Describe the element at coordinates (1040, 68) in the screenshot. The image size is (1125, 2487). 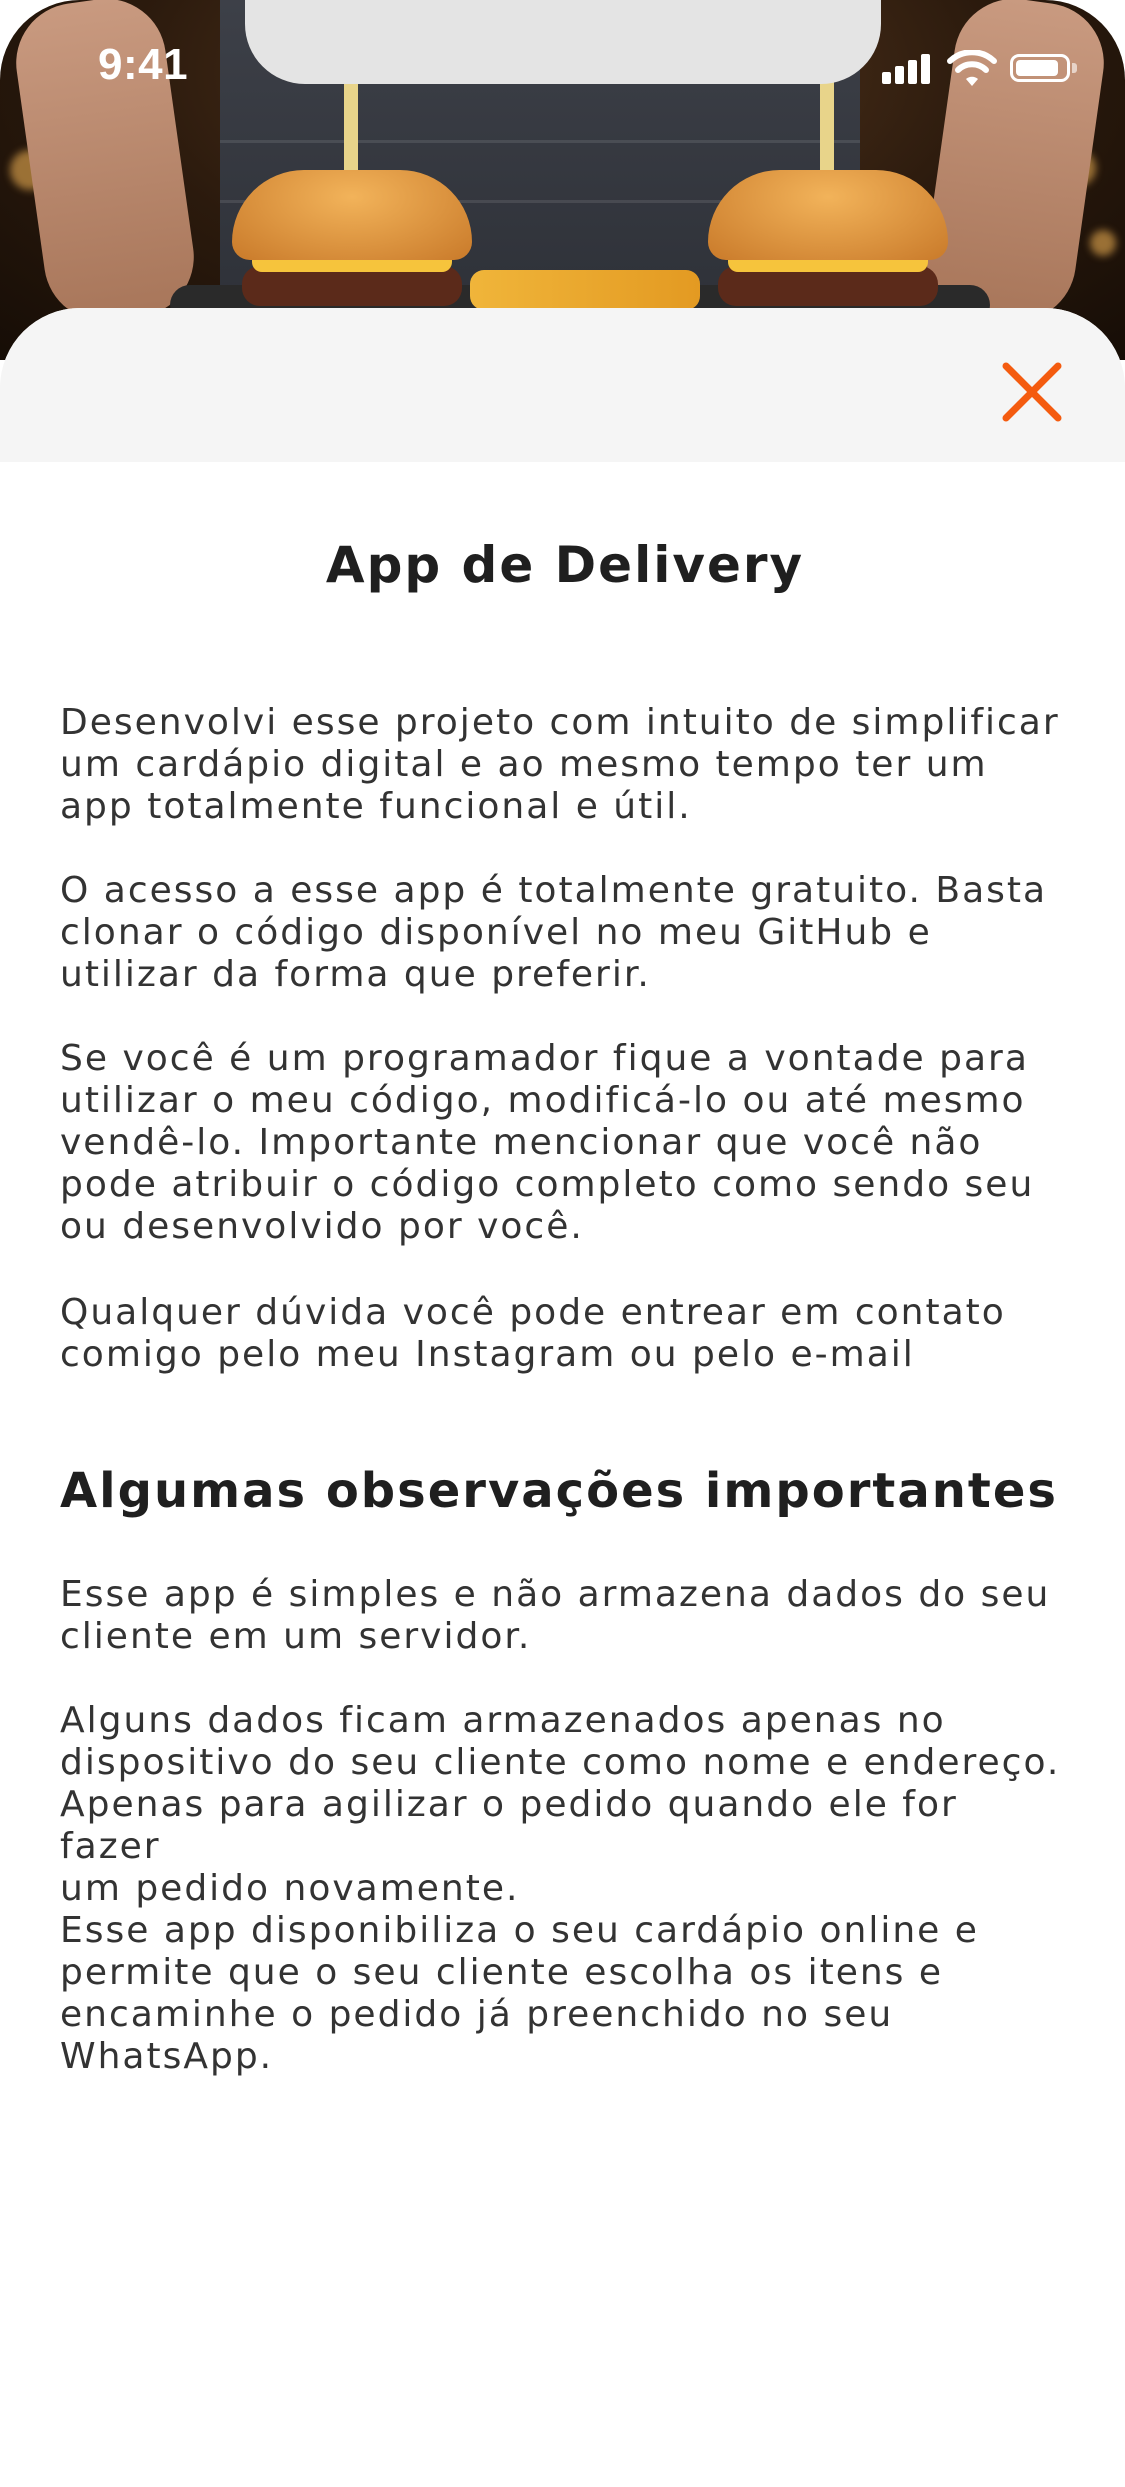
I see `battery-icon` at that location.